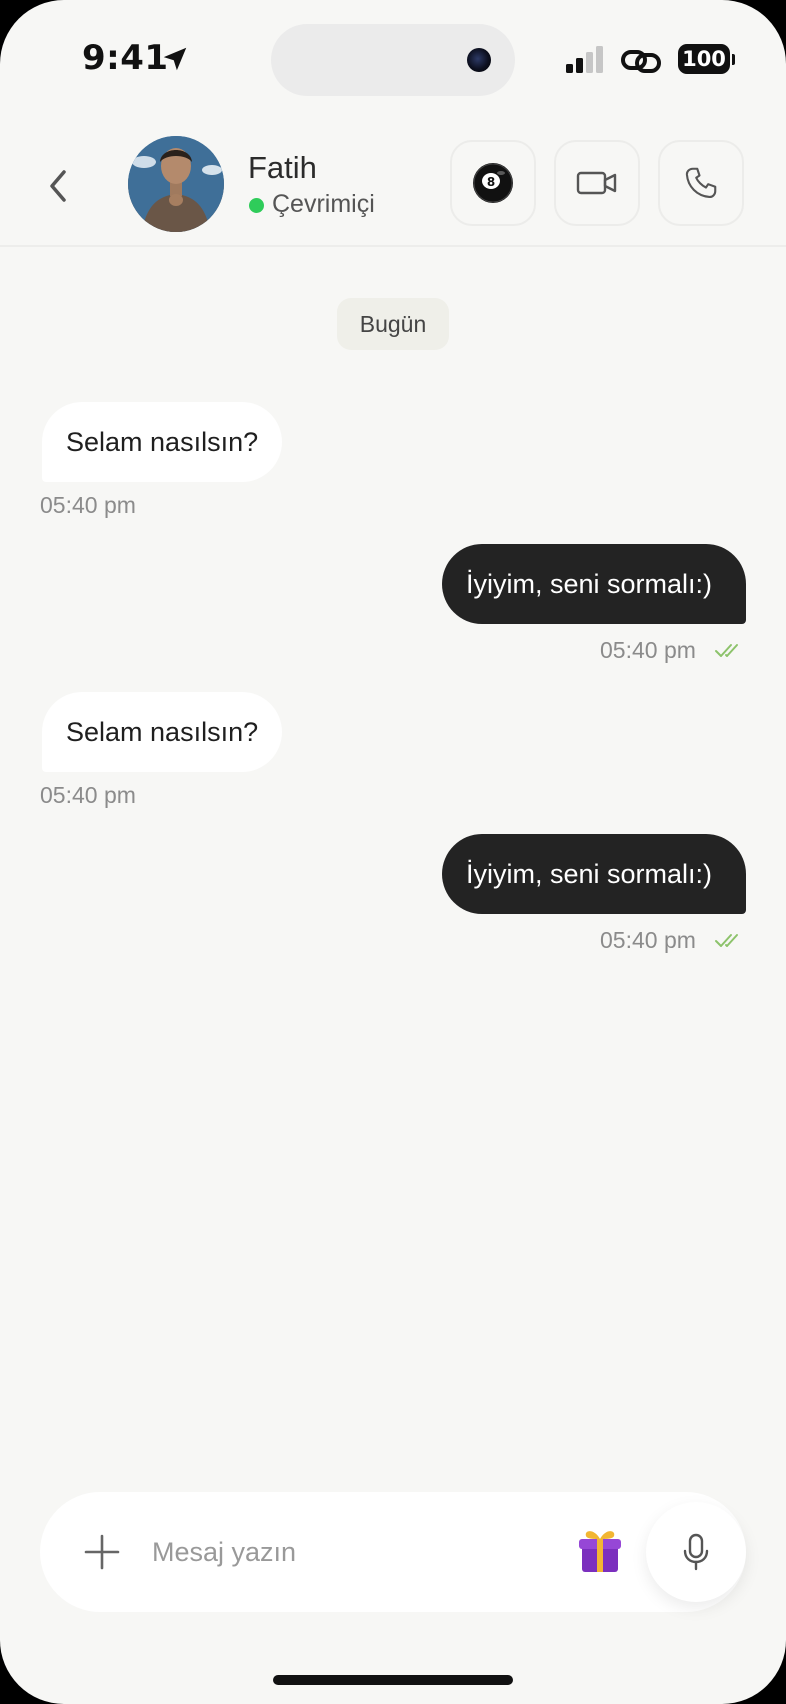 The width and height of the screenshot is (786, 1704). What do you see at coordinates (102, 1552) in the screenshot?
I see `plus-icon` at bounding box center [102, 1552].